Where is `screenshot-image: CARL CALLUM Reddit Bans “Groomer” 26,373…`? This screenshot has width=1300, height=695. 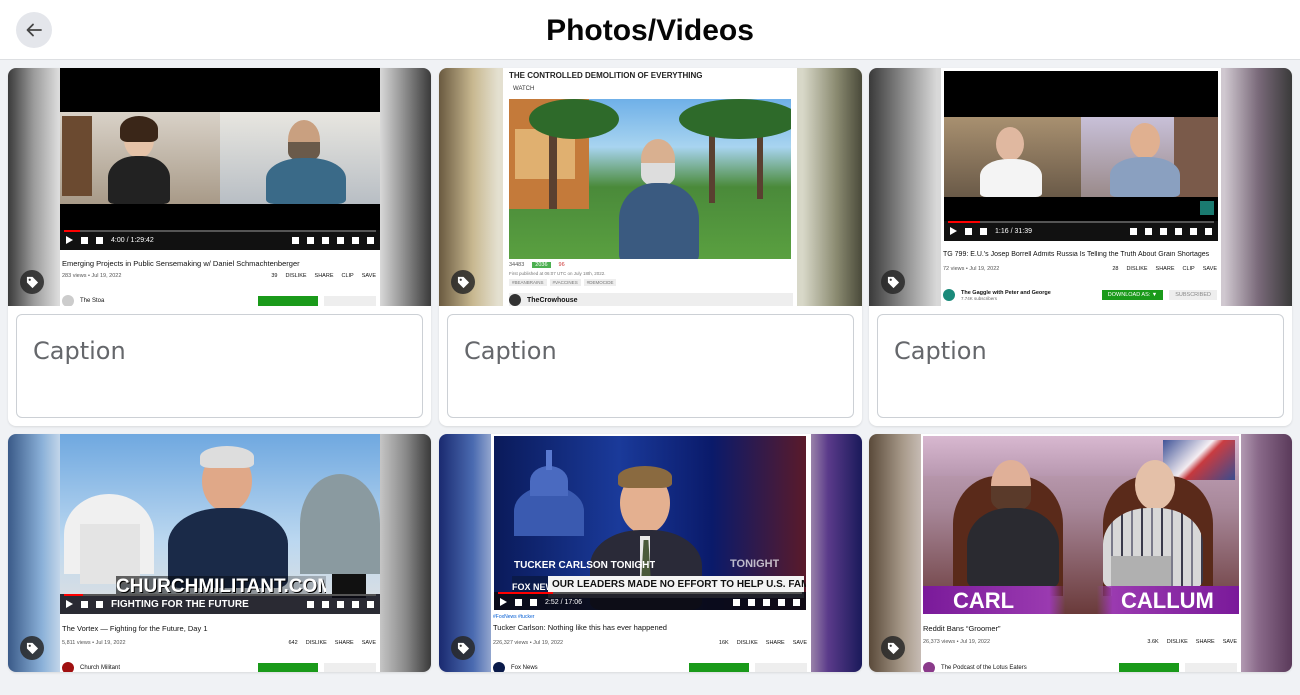
screenshot-image: CARL CALLUM Reddit Bans “Groomer” 26,373… is located at coordinates (1081, 553).